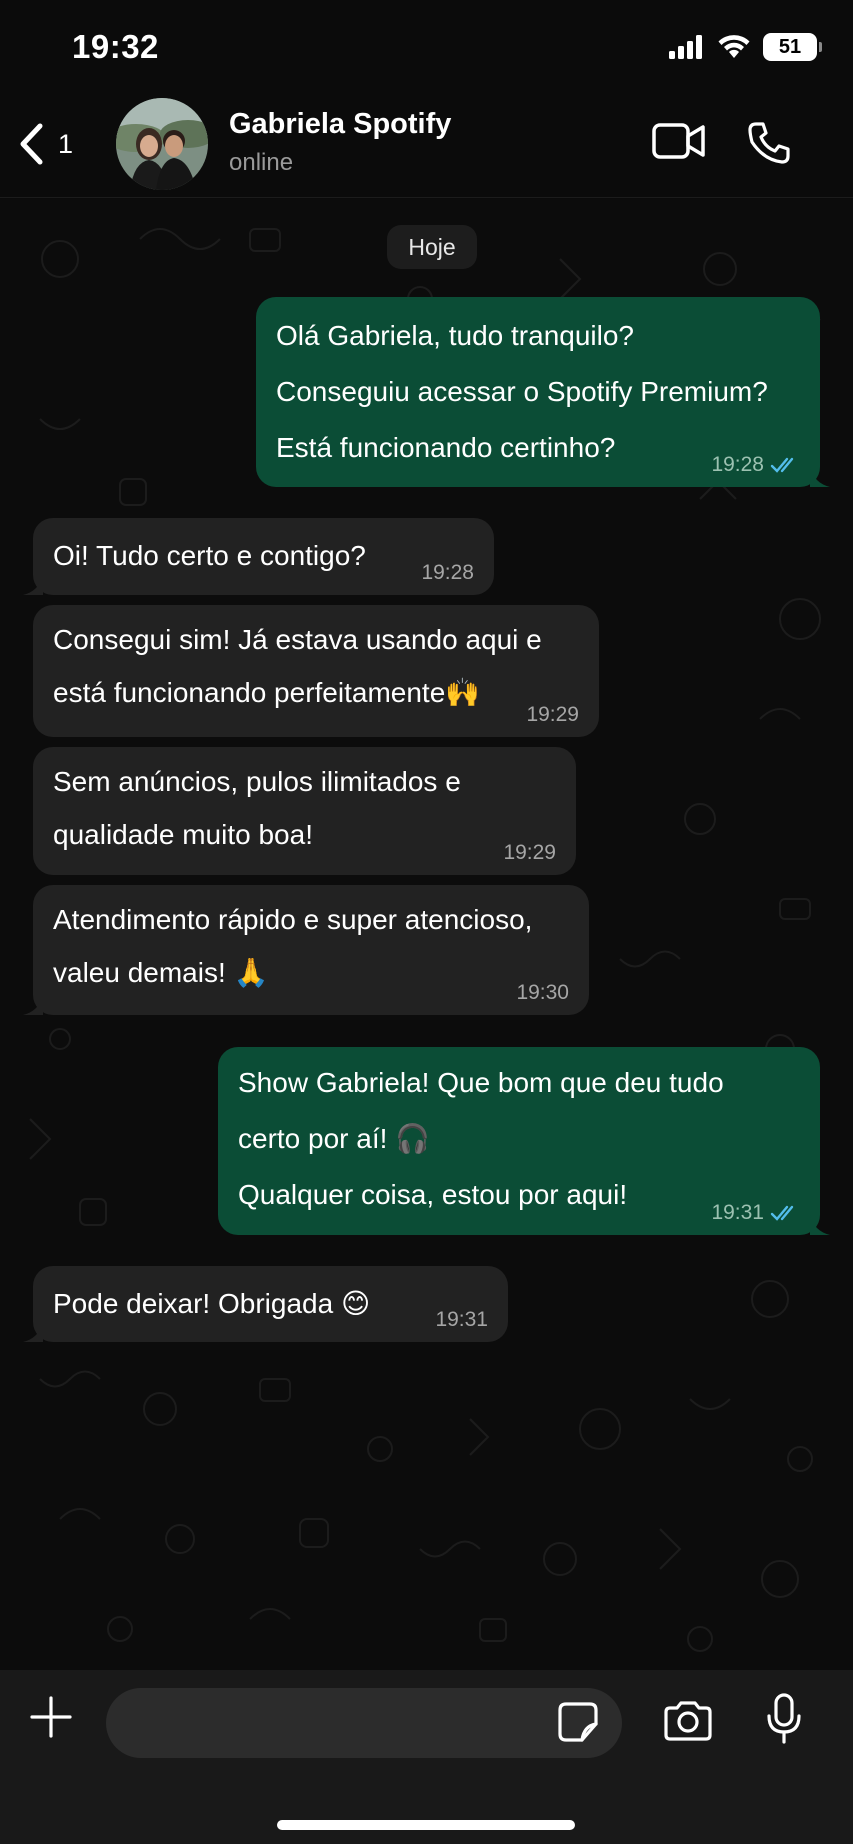  I want to click on message-meta: 19:30, so click(542, 993).